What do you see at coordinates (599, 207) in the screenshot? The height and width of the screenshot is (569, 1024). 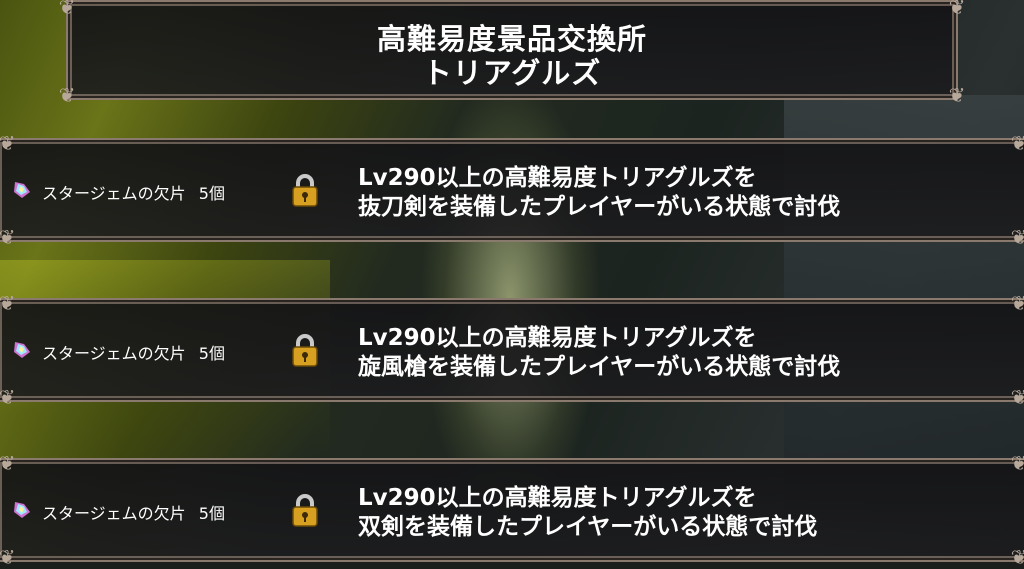 I see `condition-line: 抜刀剣を装備したプレイヤーがいる状態で討伐` at bounding box center [599, 207].